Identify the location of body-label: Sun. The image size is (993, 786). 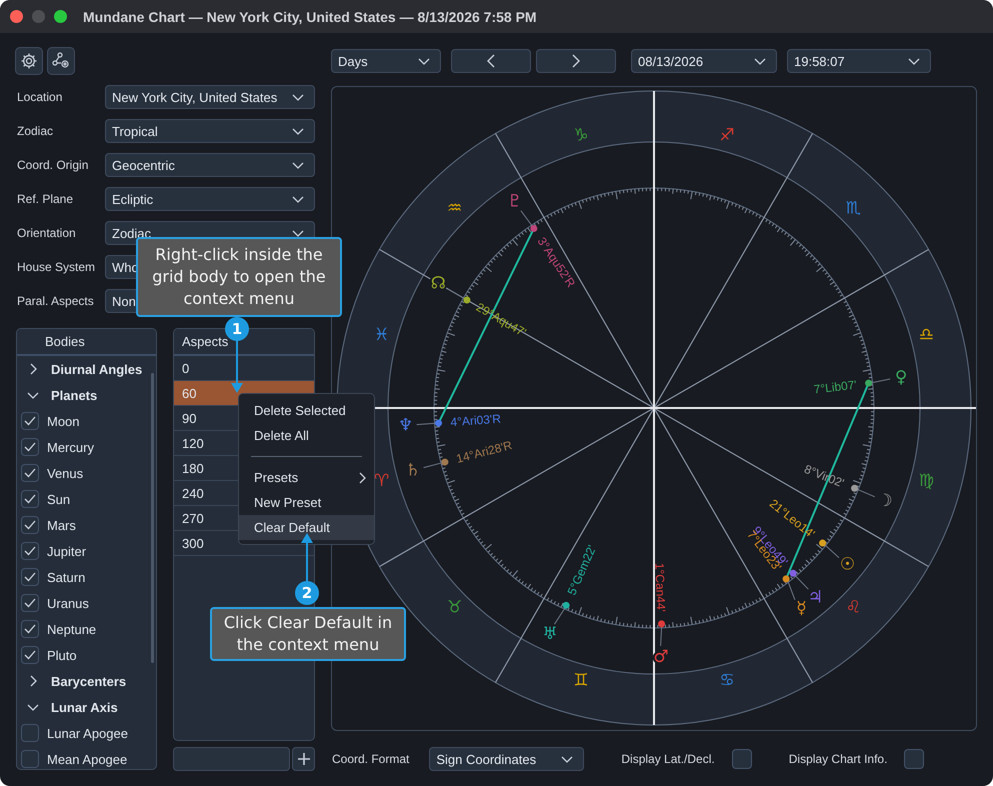
(58, 499).